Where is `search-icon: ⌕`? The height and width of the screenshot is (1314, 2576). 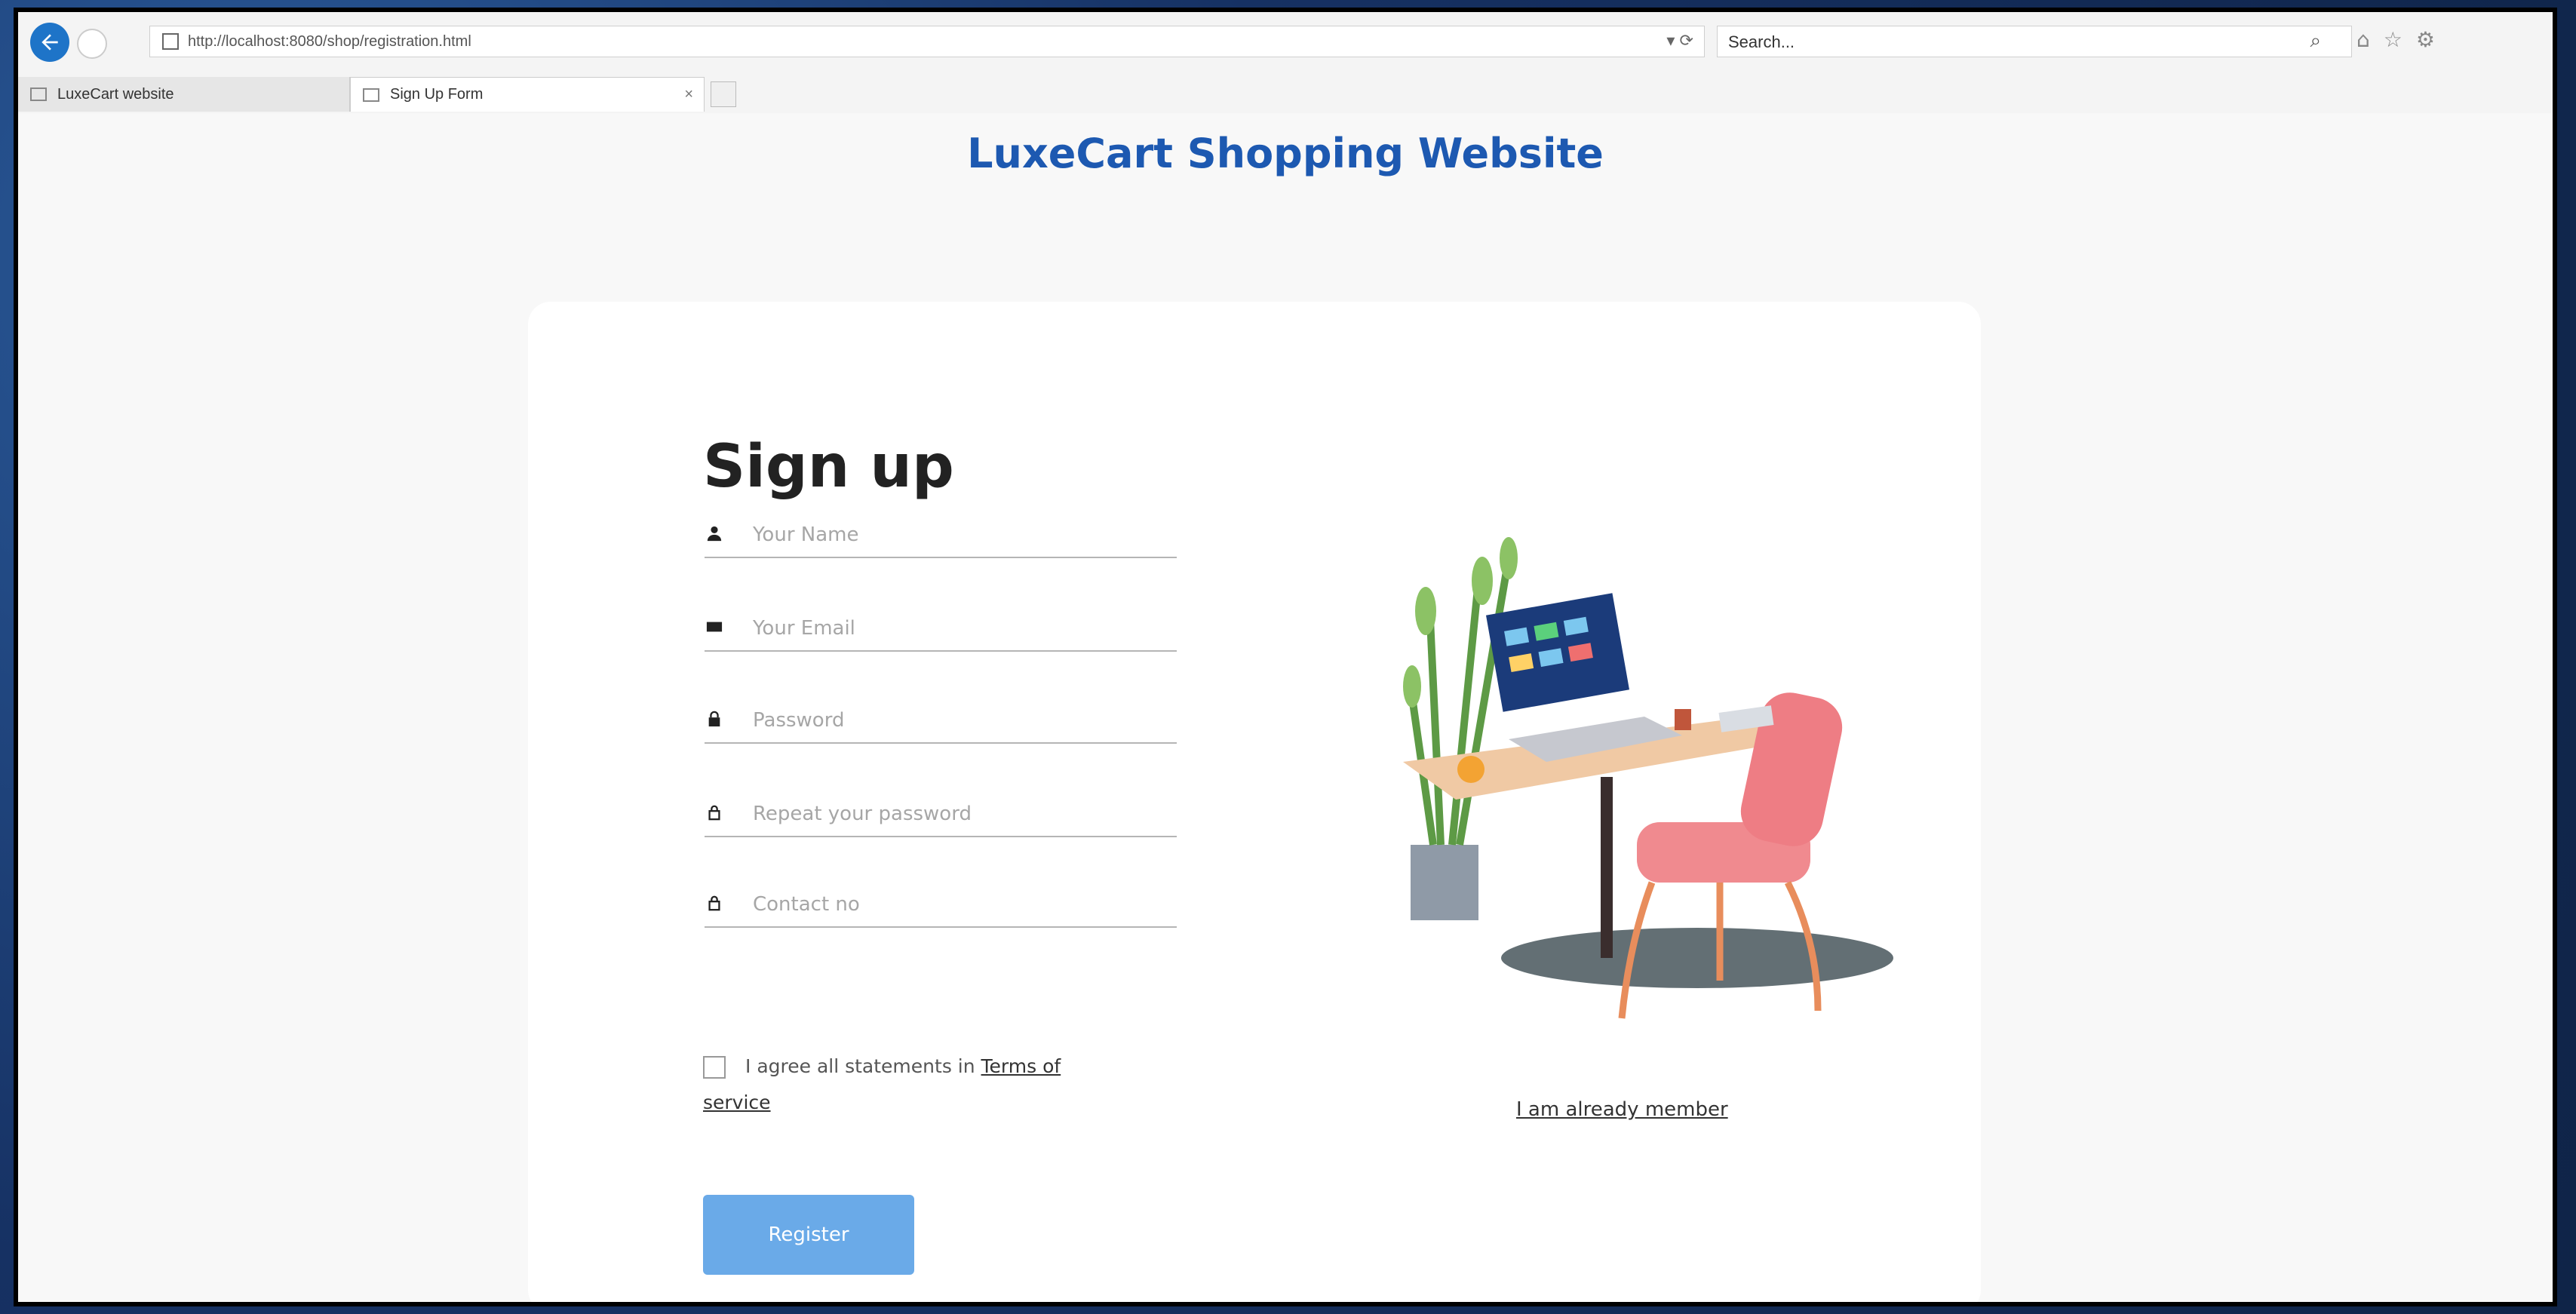 search-icon: ⌕ is located at coordinates (2315, 41).